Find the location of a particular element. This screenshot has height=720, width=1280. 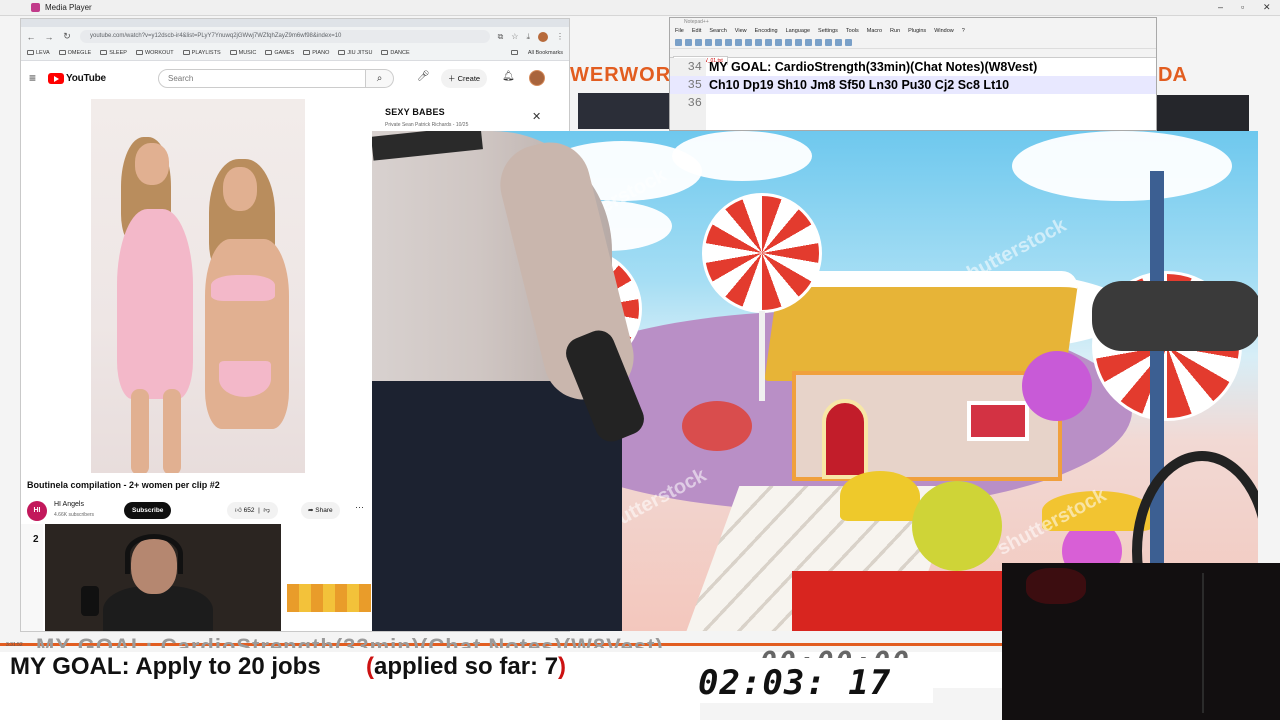

goal-text: MY GOAL: Apply to 20 jobs is located at coordinates (165, 666).